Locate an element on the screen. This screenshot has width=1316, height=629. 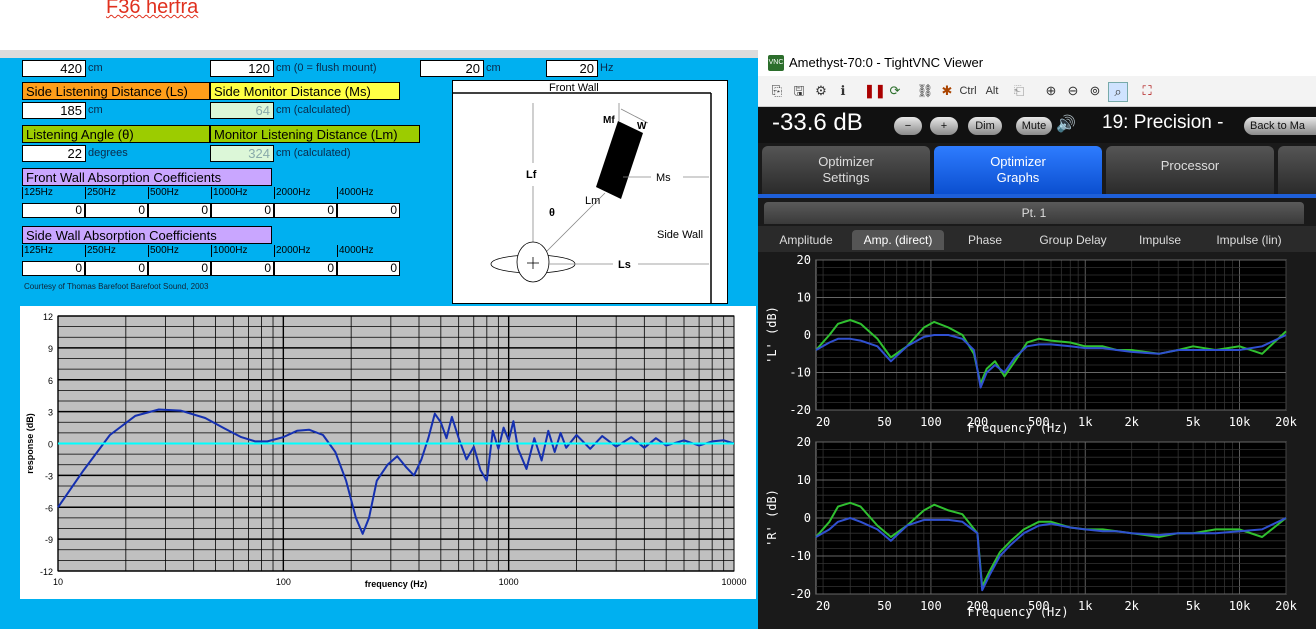
ctrl-alt-del-icon: ✱ is located at coordinates (947, 91).